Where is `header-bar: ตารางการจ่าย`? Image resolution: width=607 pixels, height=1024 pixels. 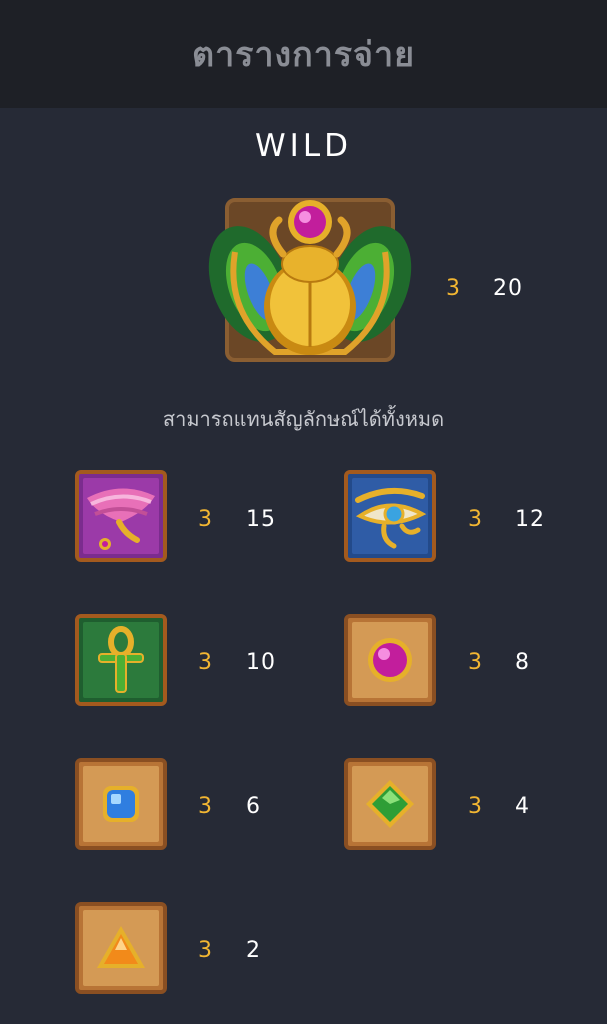 header-bar: ตารางการจ่าย is located at coordinates (303, 54).